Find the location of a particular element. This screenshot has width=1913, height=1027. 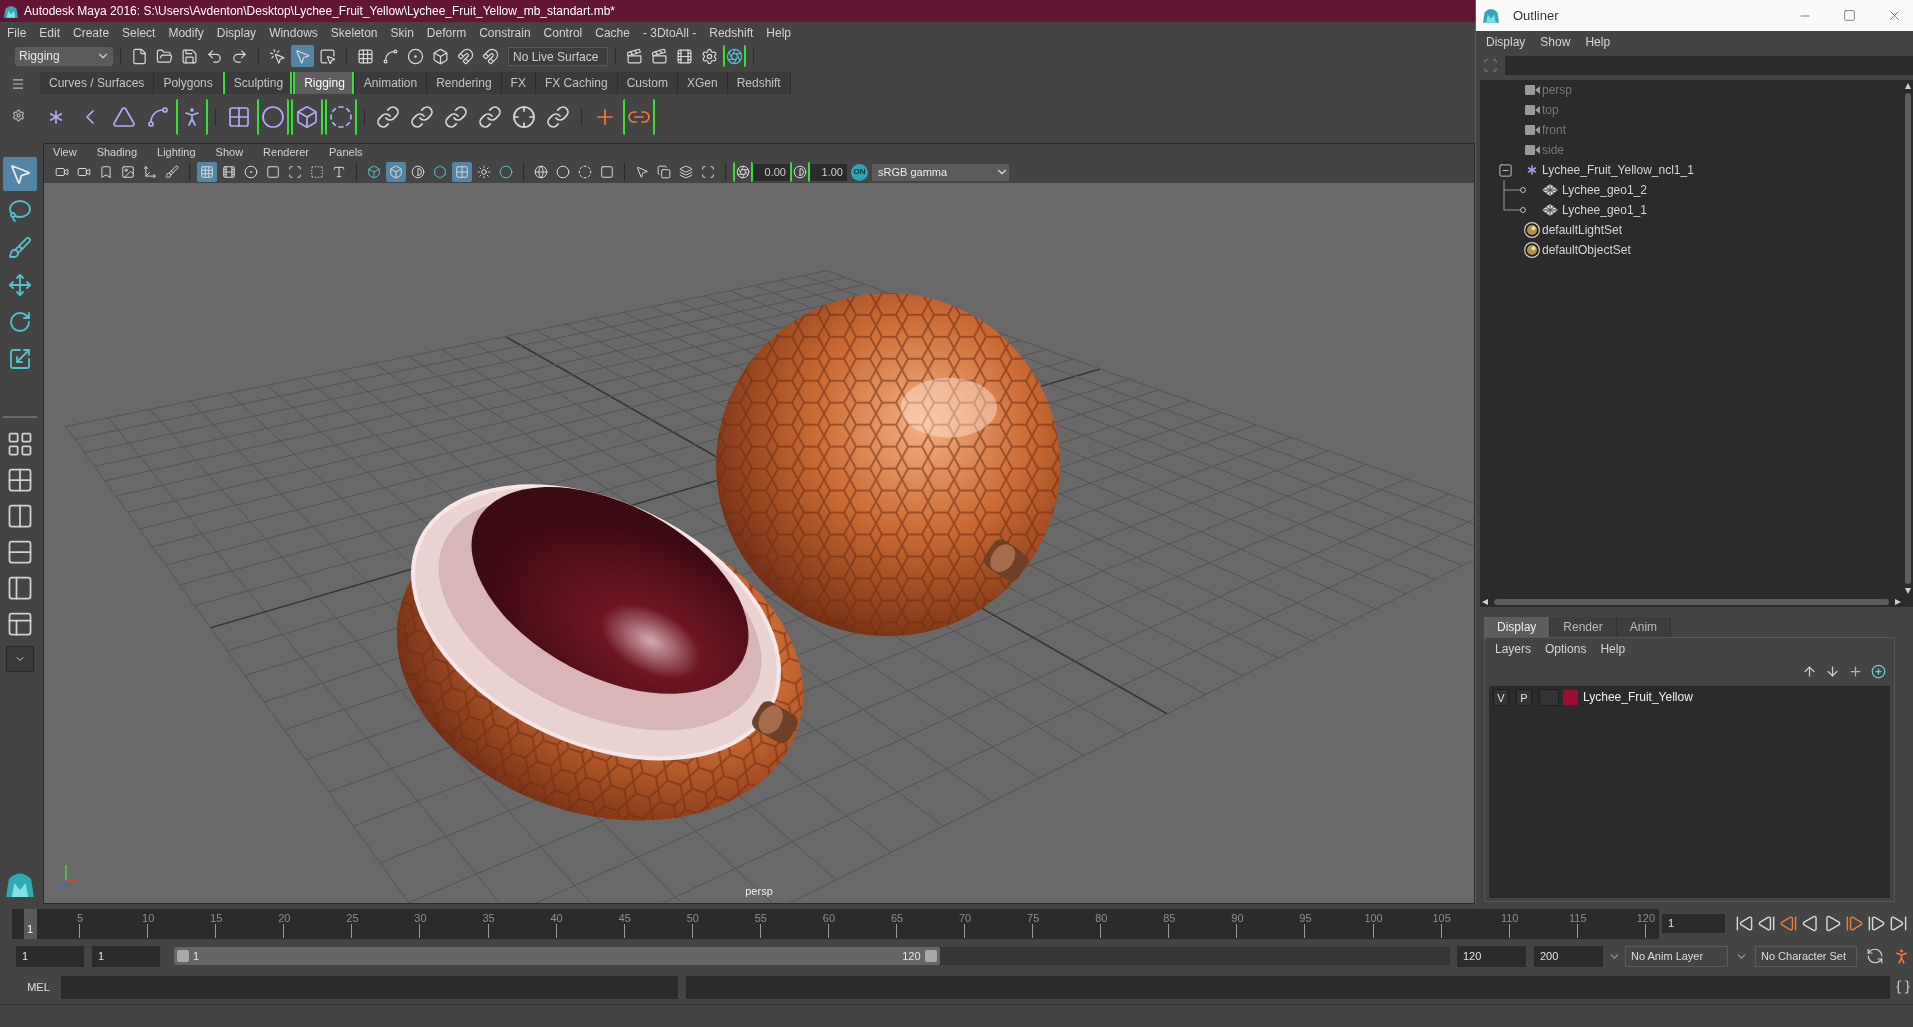

plus-icon is located at coordinates (1855, 671).